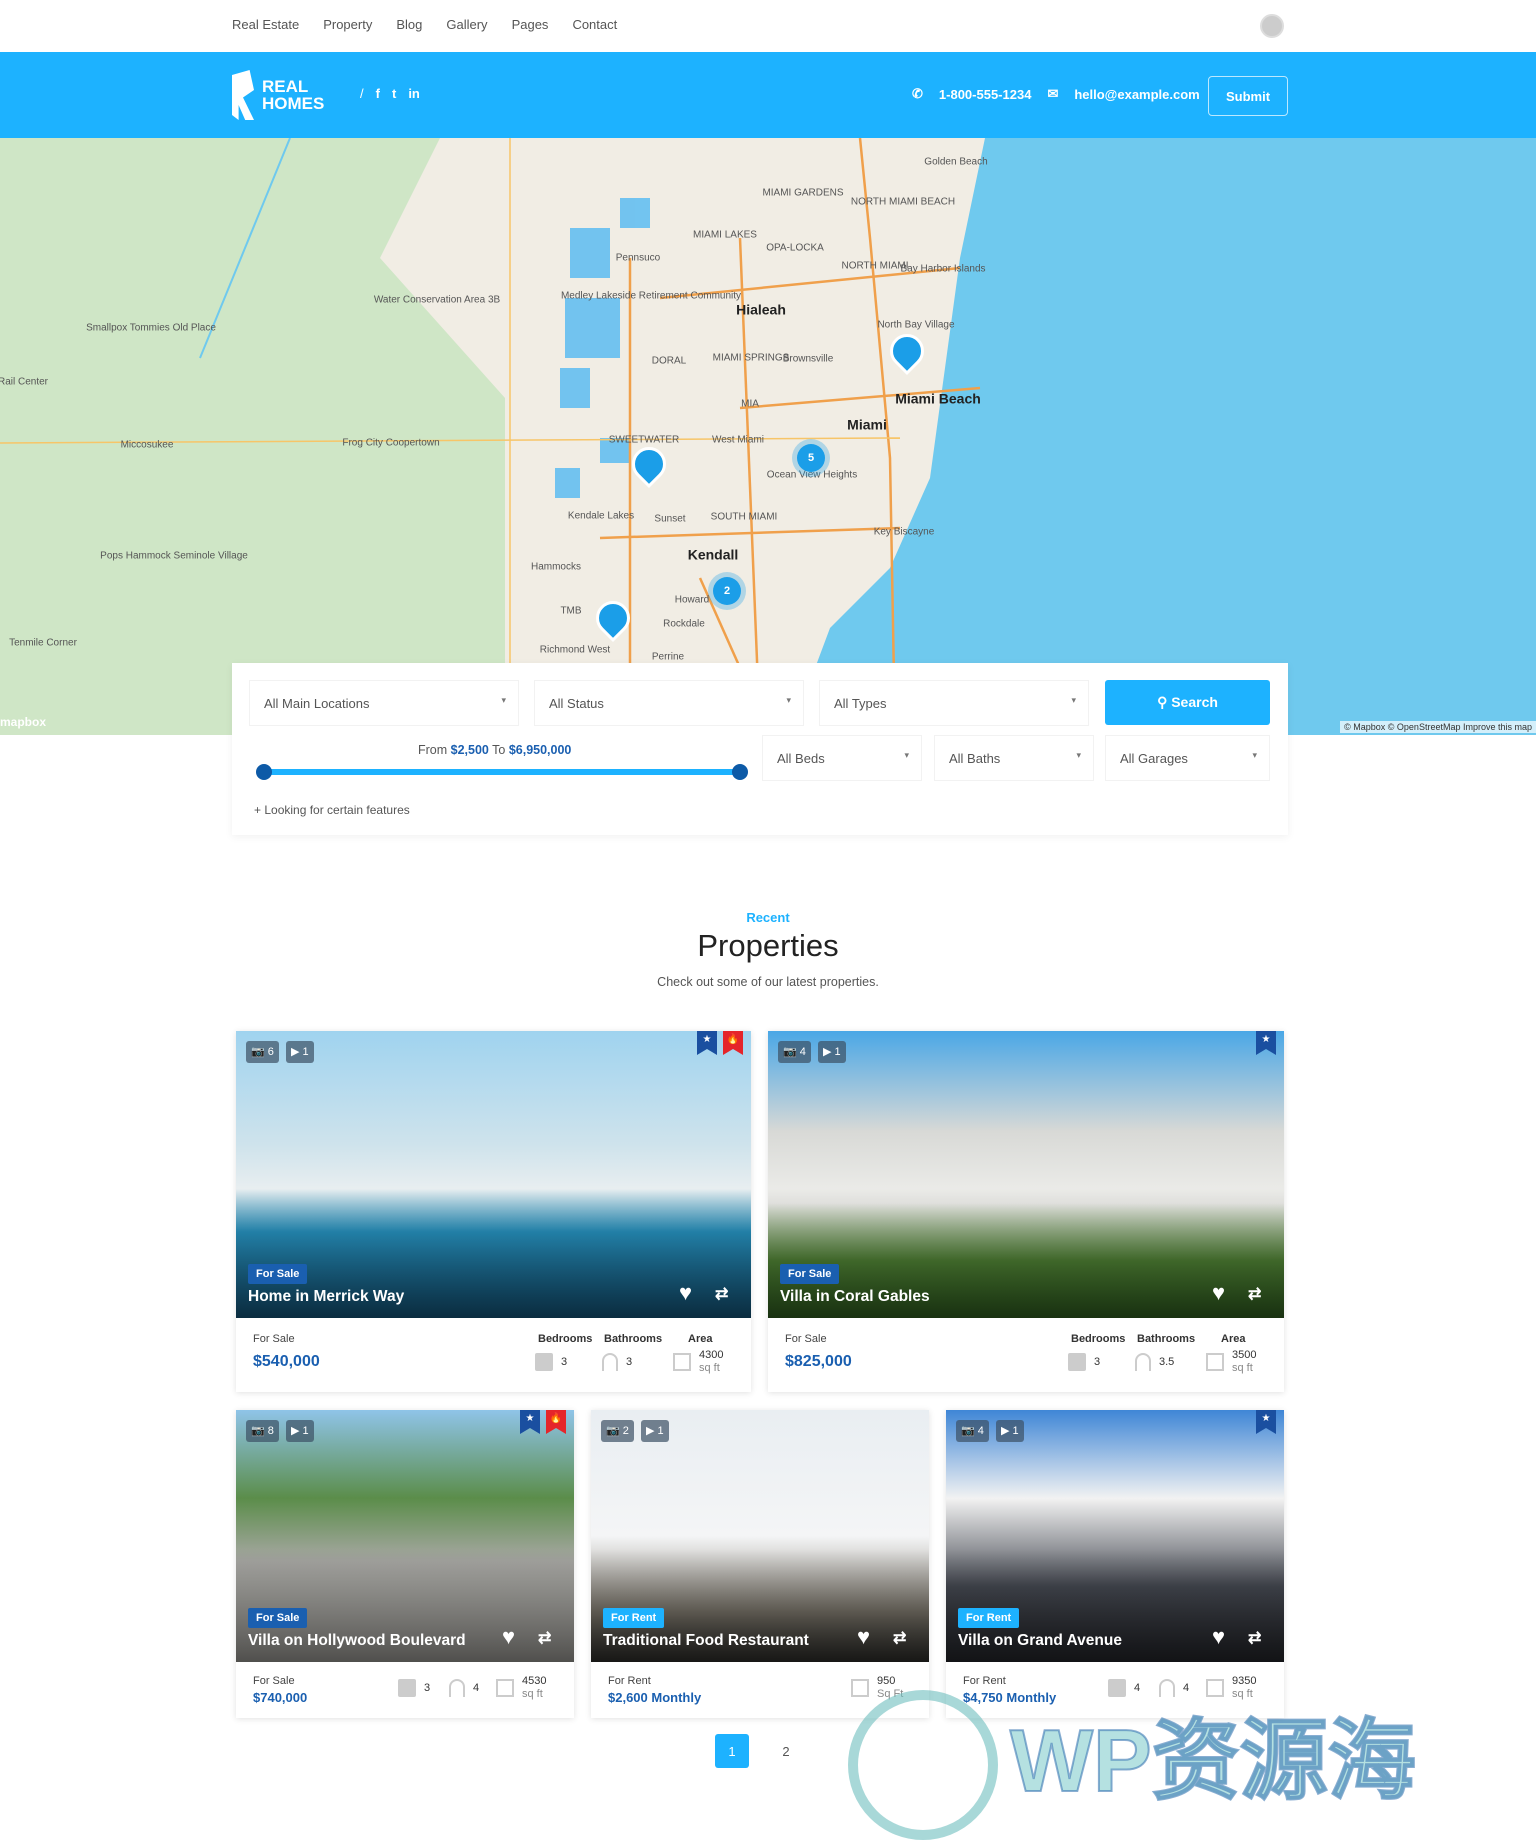  I want to click on locations-select: All Main Locations, so click(384, 703).